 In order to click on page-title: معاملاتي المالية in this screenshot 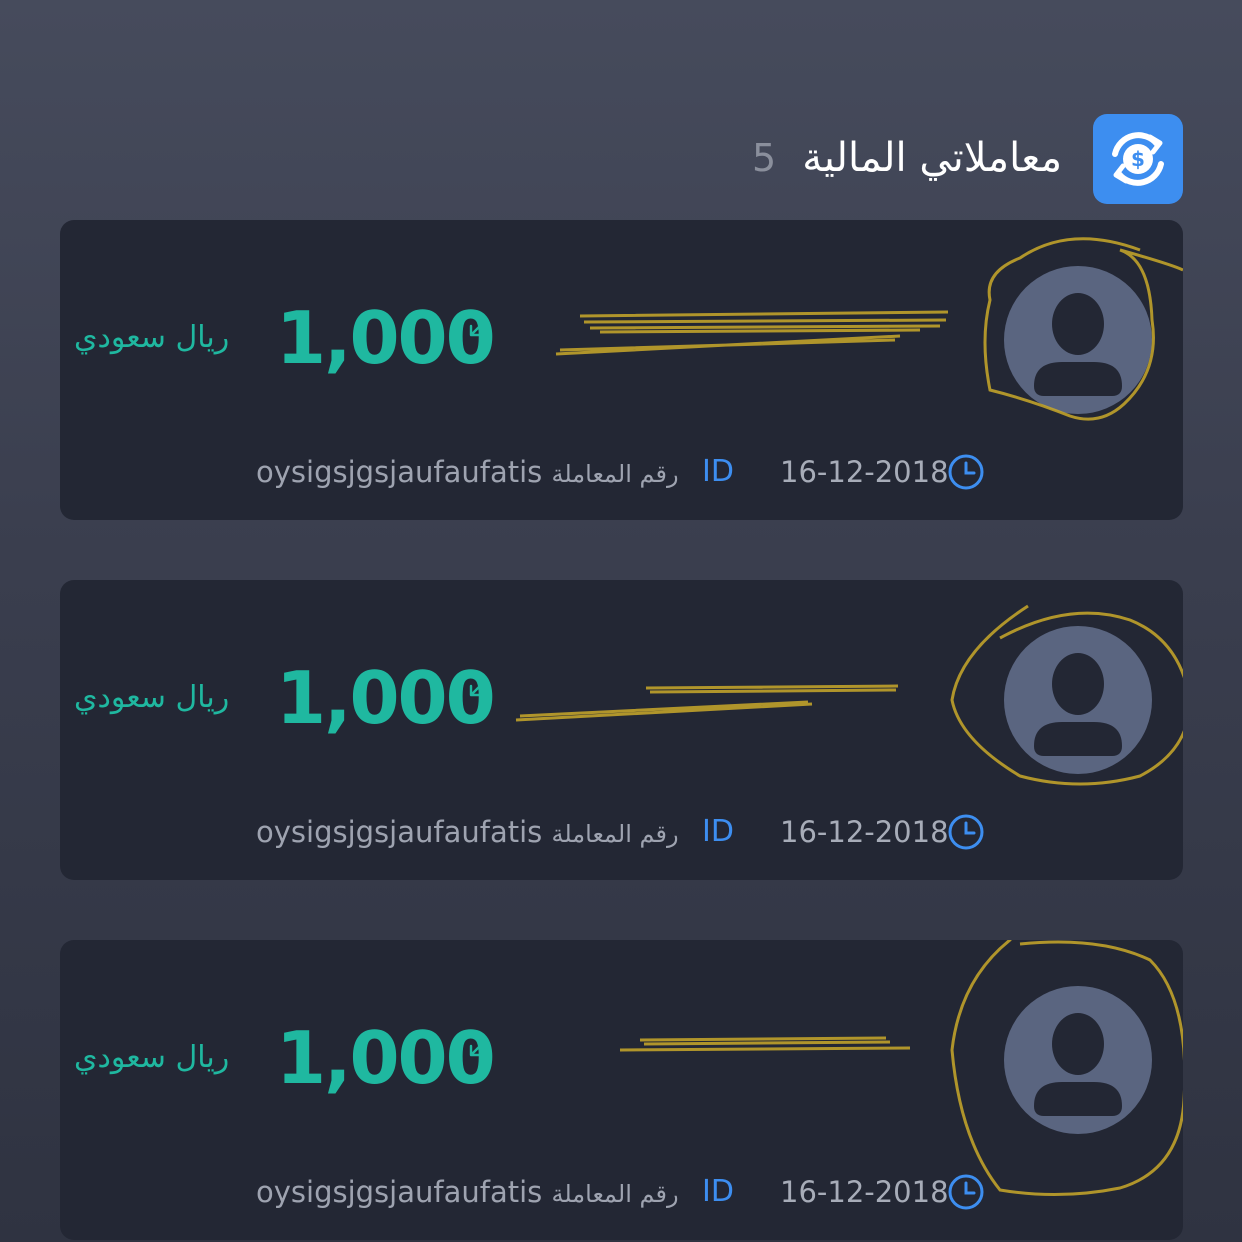, I will do `click(932, 158)`.